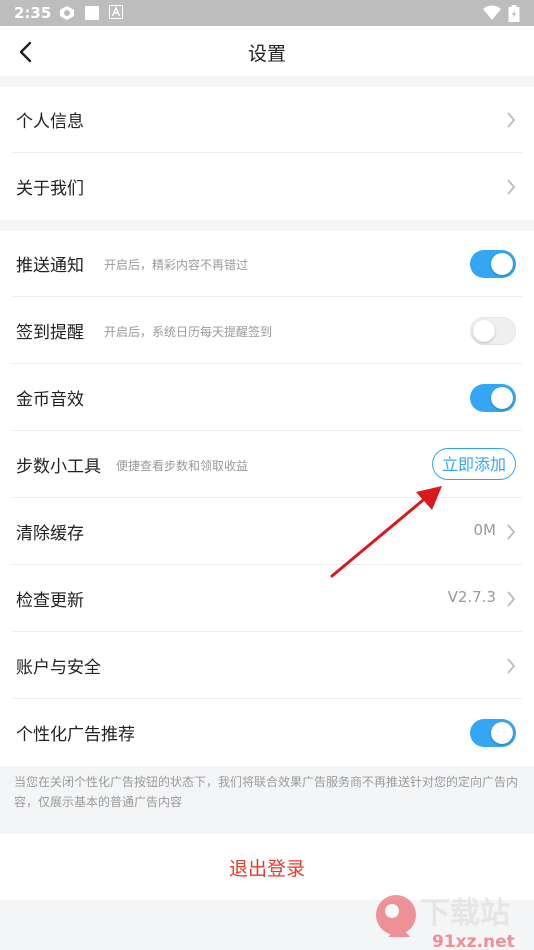 This screenshot has height=950, width=534. What do you see at coordinates (485, 530) in the screenshot?
I see `cache-size: 0M` at bounding box center [485, 530].